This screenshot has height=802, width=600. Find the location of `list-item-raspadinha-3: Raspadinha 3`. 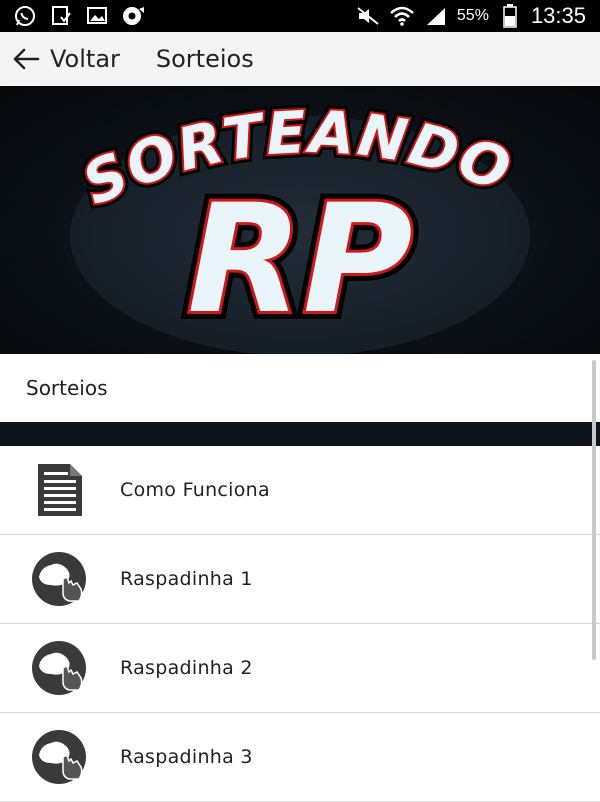

list-item-raspadinha-3: Raspadinha 3 is located at coordinates (300, 757).